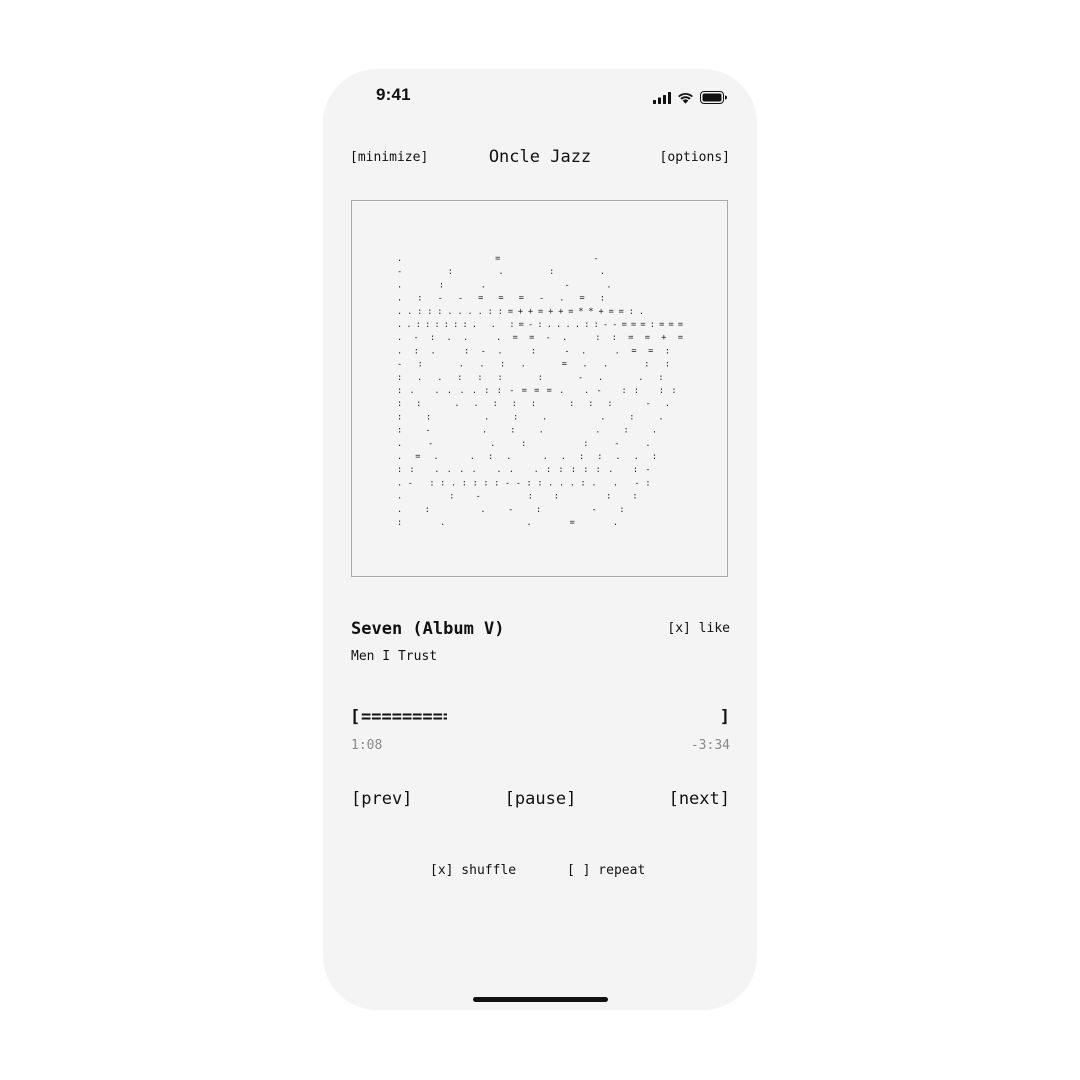  Describe the element at coordinates (699, 799) in the screenshot. I see `next-button: [next]` at that location.